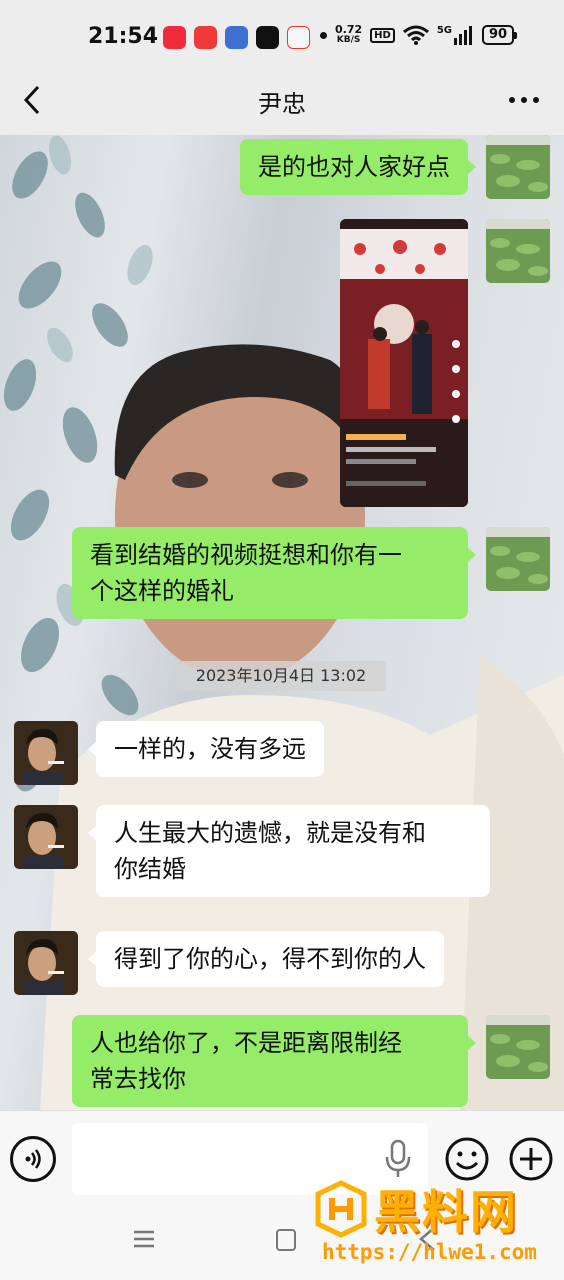 The image size is (564, 1280). I want to click on battery-indicator: 90, so click(499, 35).